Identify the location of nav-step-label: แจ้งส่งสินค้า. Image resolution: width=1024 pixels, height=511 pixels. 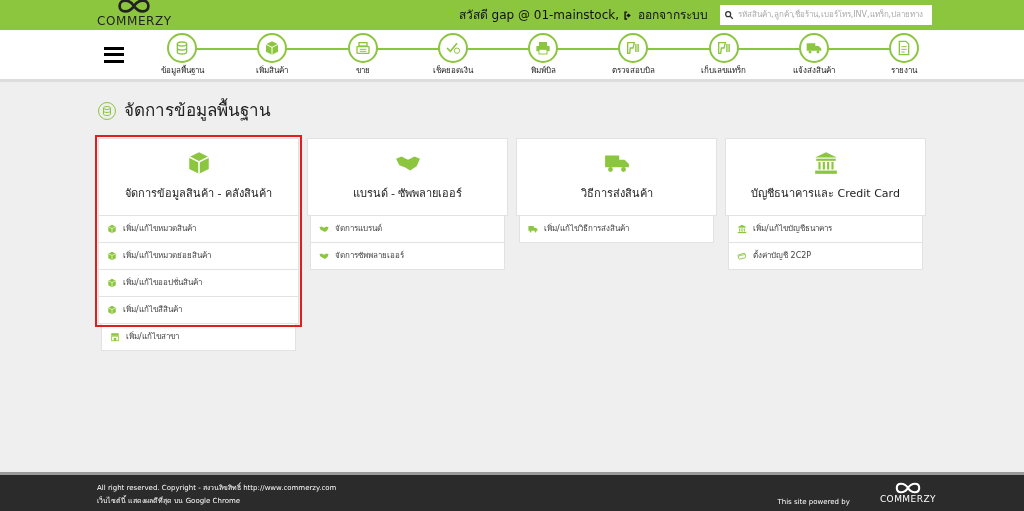
(813, 70).